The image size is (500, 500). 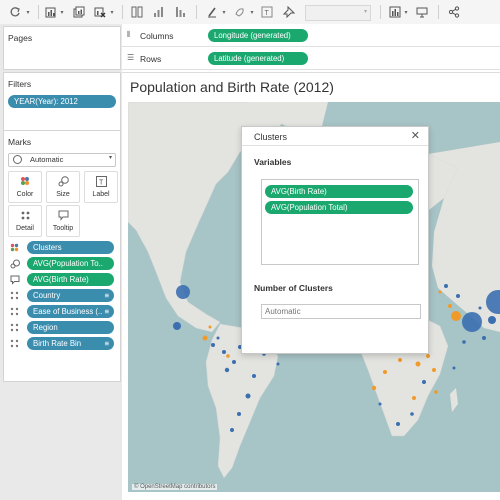 What do you see at coordinates (422, 12) in the screenshot?
I see `presentation-icon` at bounding box center [422, 12].